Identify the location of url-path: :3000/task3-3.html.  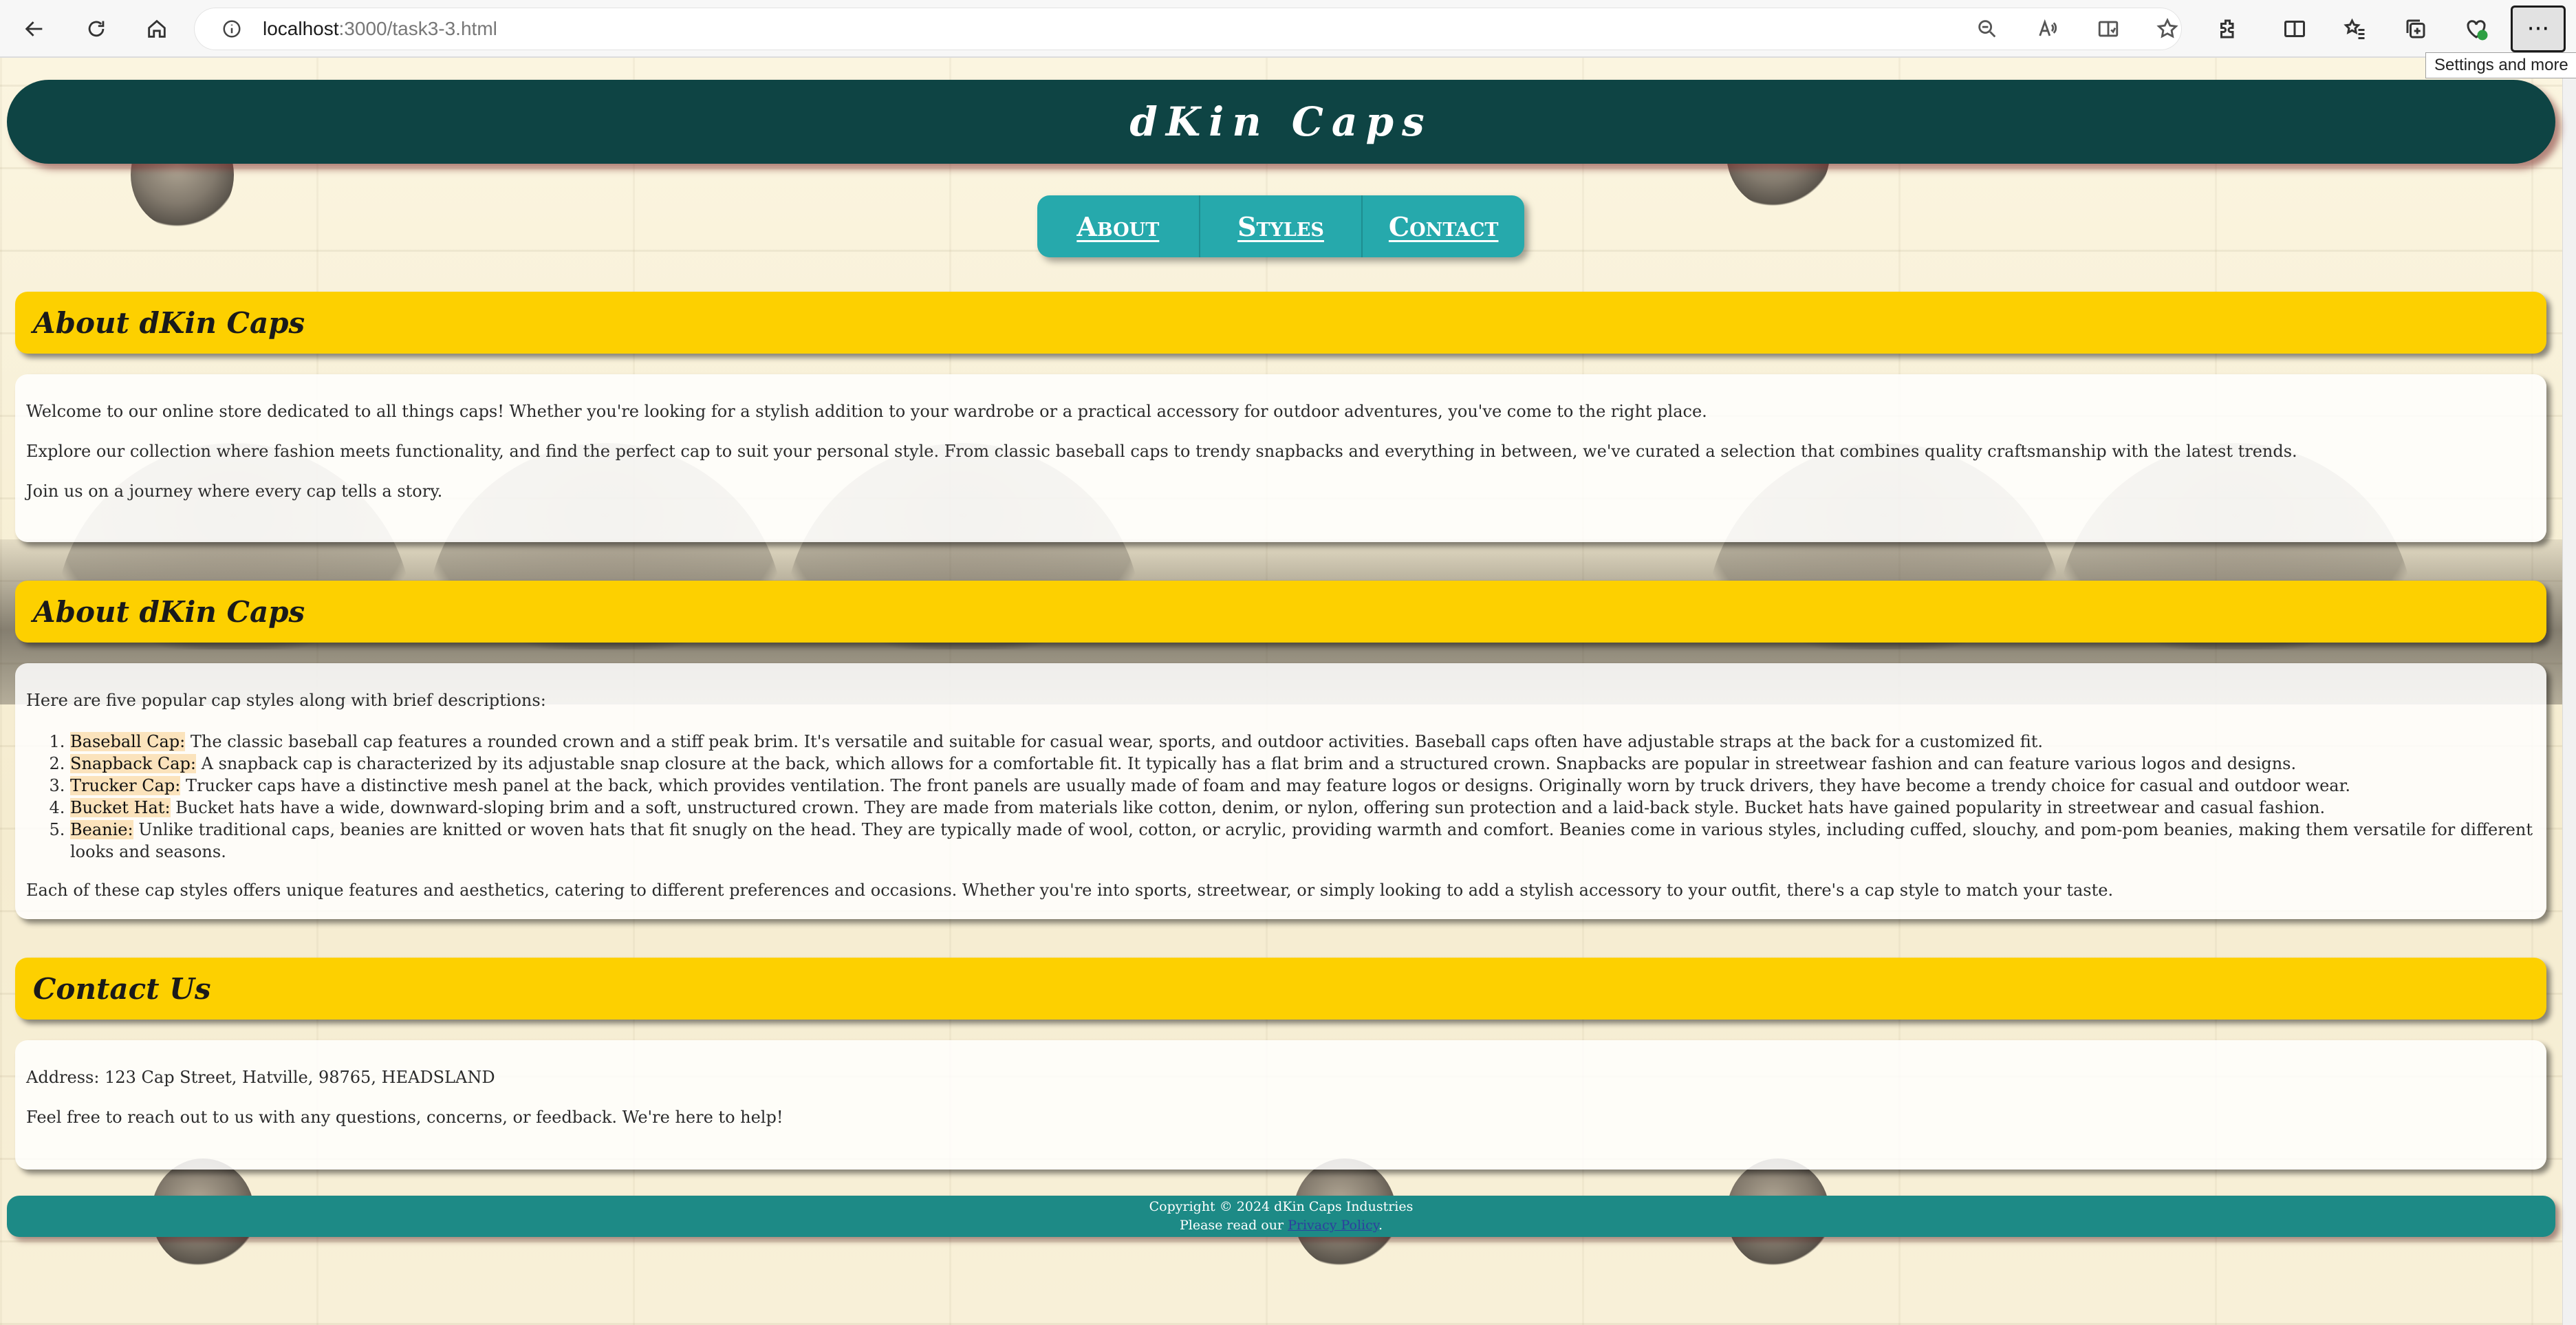
(417, 28).